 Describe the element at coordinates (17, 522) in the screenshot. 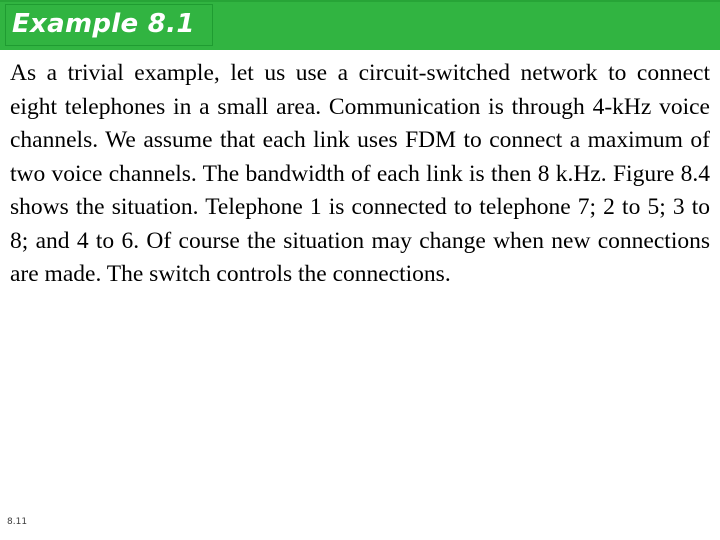

I see `slide-footer-number: 8.11` at that location.